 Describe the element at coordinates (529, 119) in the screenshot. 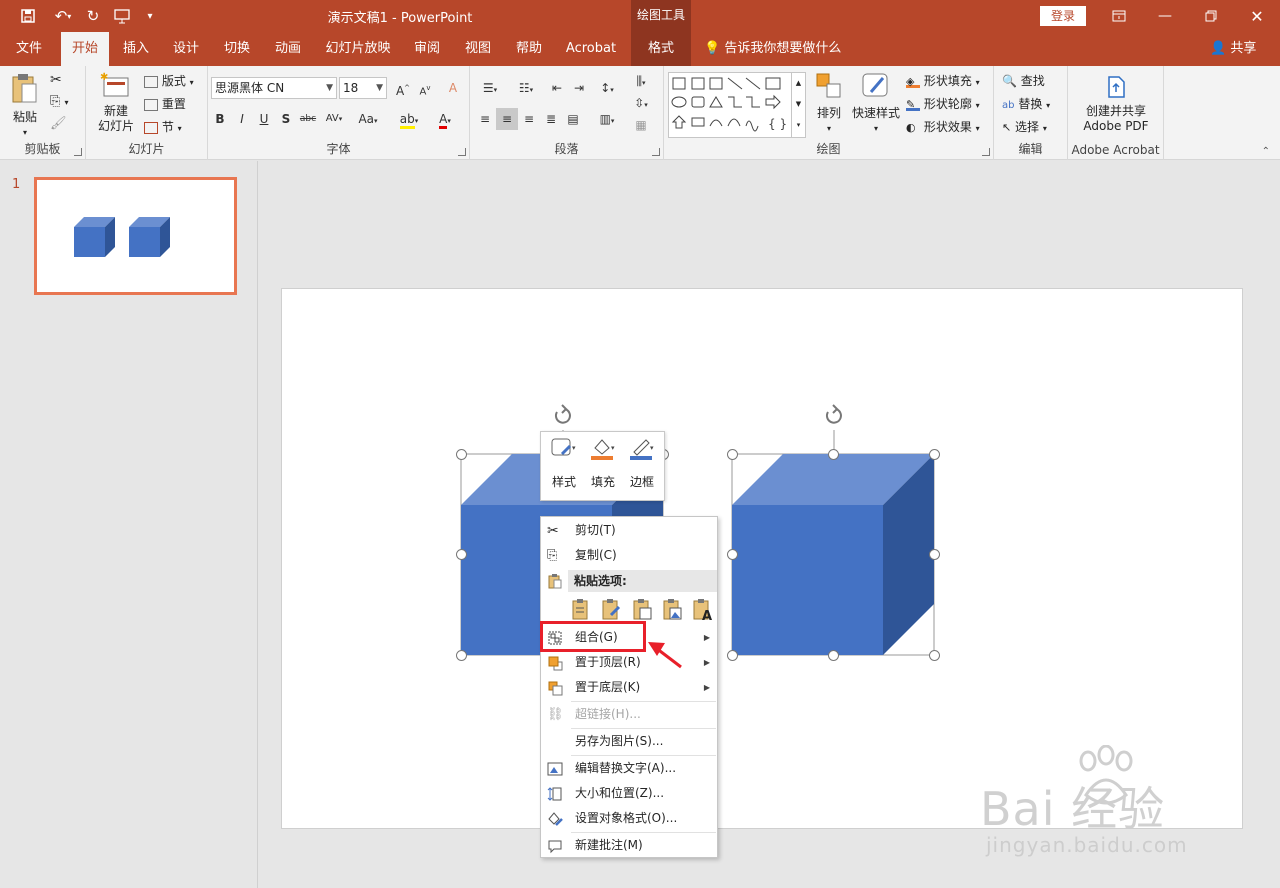

I see `align-right-icon: ≡` at that location.